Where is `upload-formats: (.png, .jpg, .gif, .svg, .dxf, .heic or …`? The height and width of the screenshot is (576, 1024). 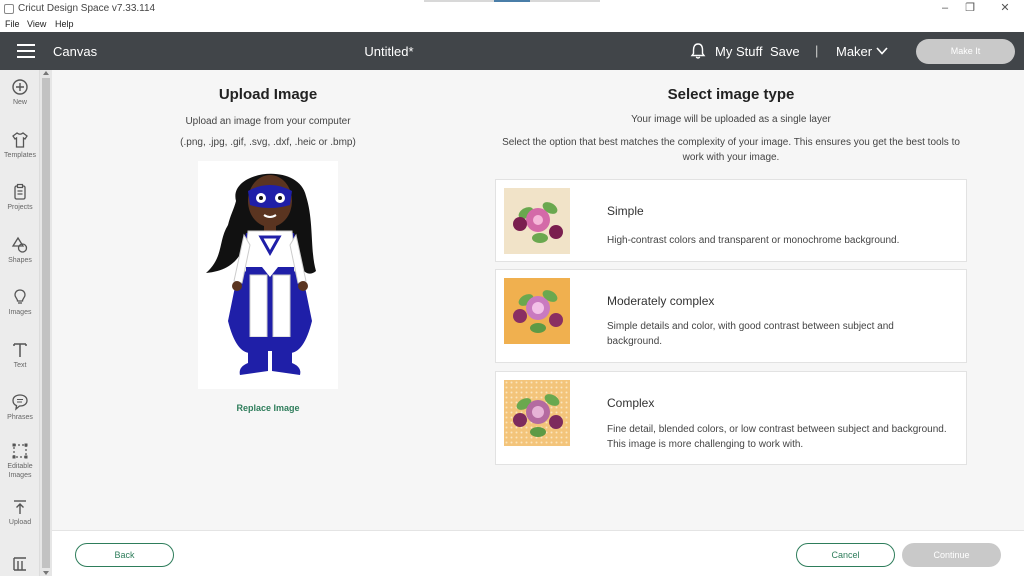
upload-formats: (.png, .jpg, .gif, .svg, .dxf, .heic or … is located at coordinates (268, 142).